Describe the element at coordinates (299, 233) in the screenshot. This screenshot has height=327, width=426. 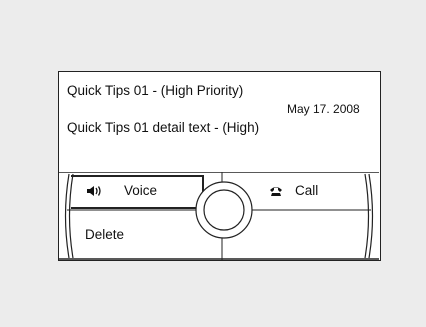
I see `empty-softkey` at that location.